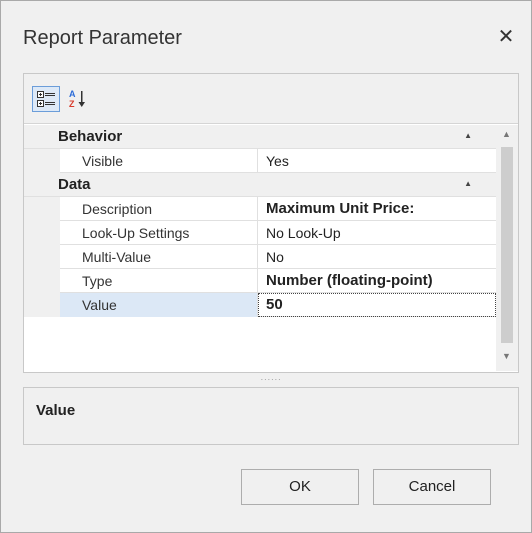 Image resolution: width=532 pixels, height=533 pixels. Describe the element at coordinates (260, 185) in the screenshot. I see `category-data: Data ▲` at that location.